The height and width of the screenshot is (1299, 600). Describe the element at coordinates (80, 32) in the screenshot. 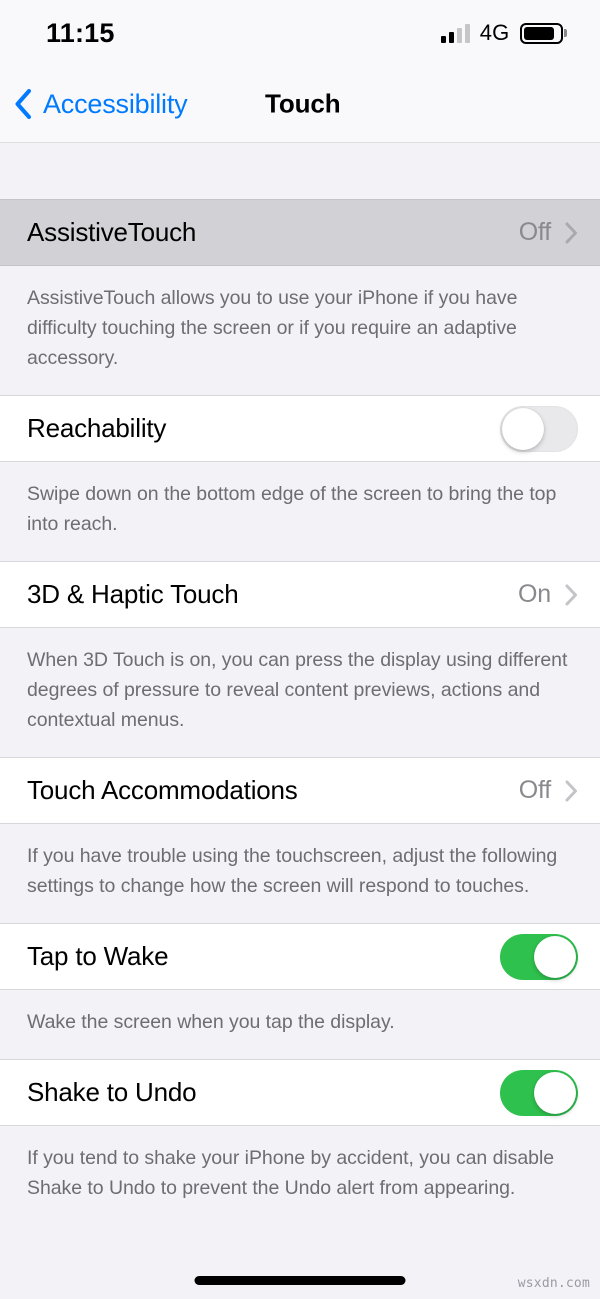

I see `status-bar-clock: 11:15` at that location.